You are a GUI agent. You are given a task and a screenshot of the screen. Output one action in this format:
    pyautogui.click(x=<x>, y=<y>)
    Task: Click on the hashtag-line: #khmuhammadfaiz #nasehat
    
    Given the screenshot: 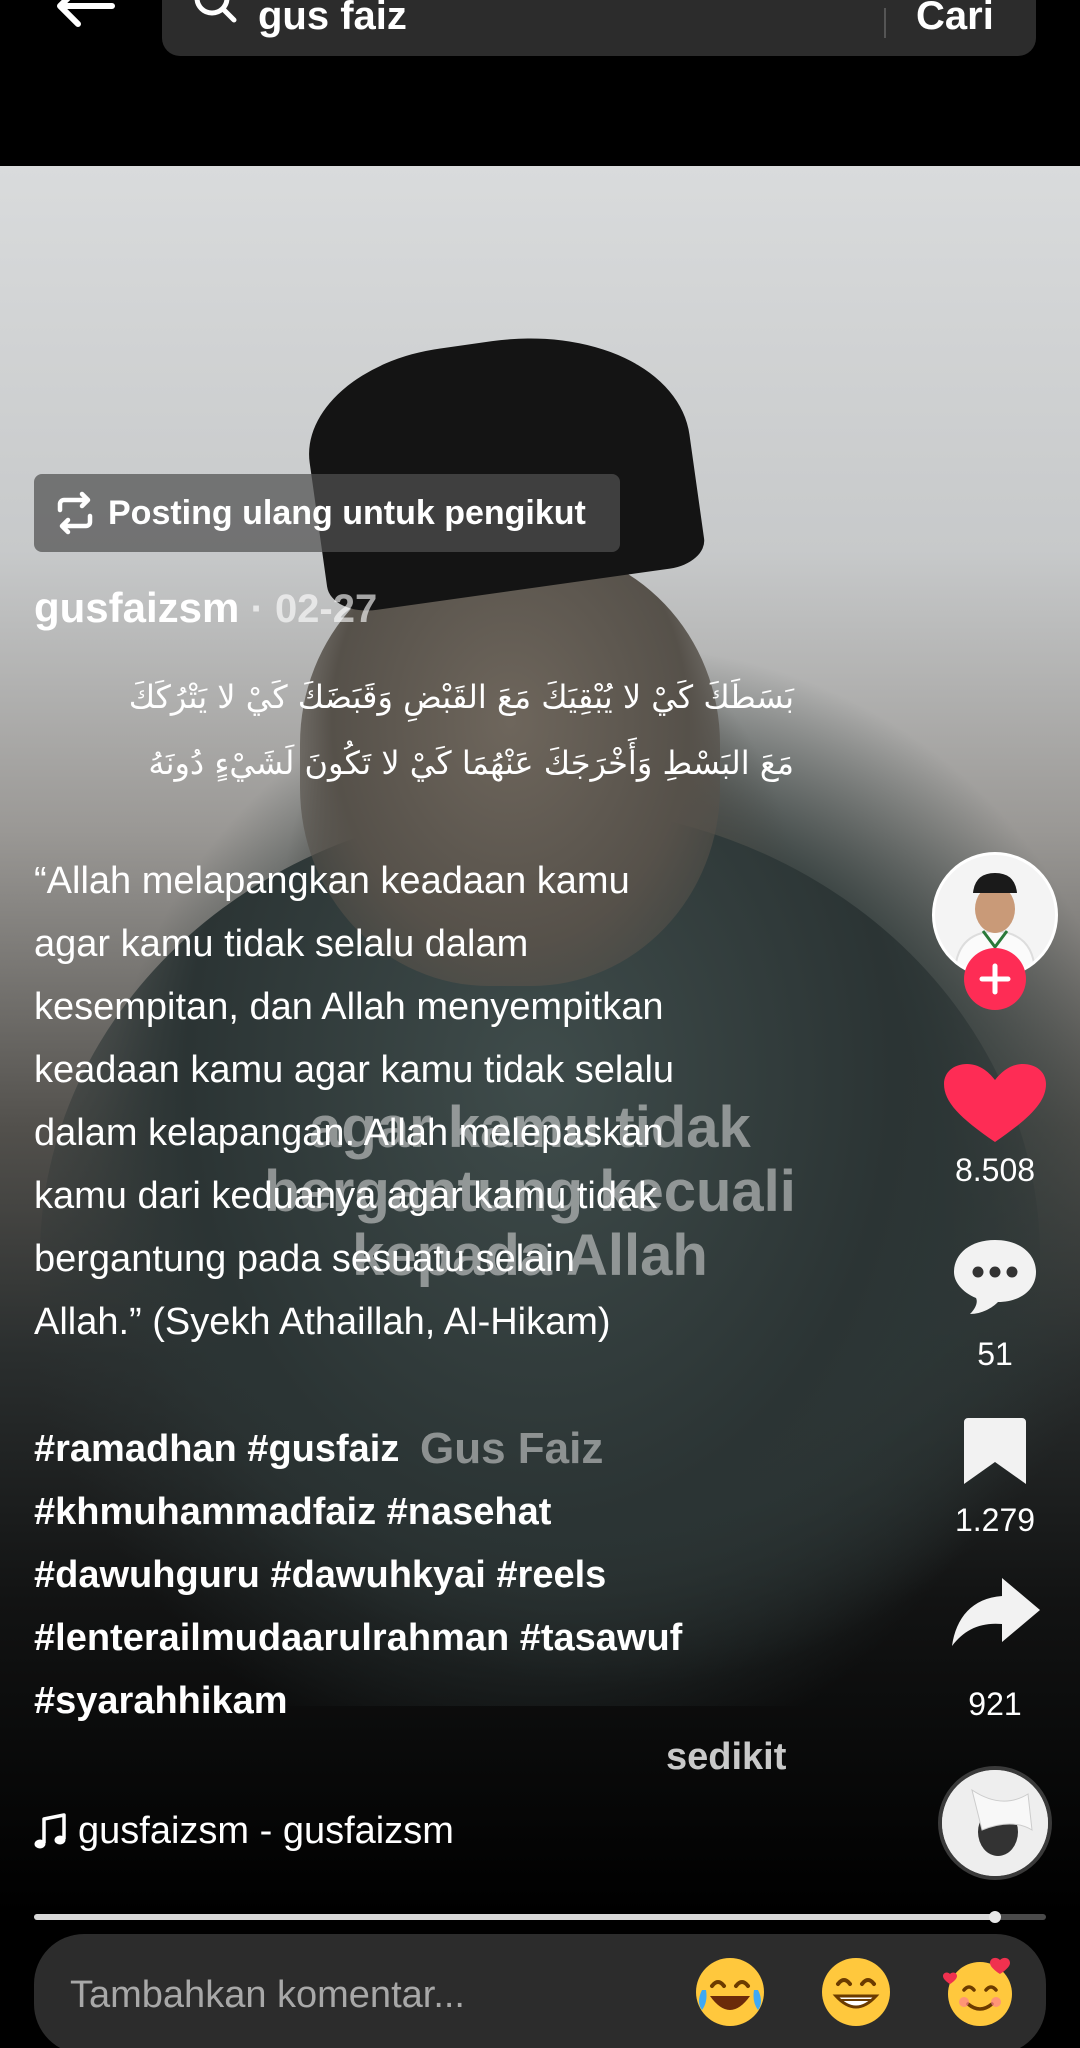 What is the action you would take?
    pyautogui.click(x=484, y=1512)
    